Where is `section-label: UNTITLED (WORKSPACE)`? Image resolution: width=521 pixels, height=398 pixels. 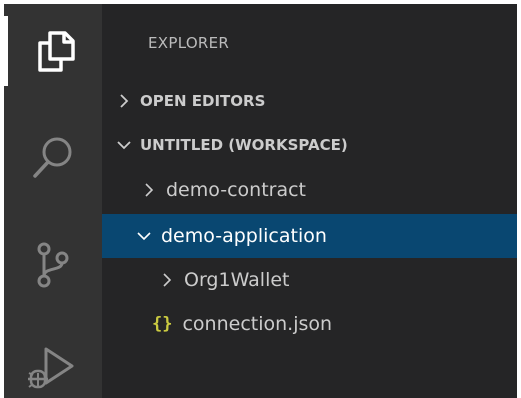
section-label: UNTITLED (WORKSPACE) is located at coordinates (244, 145).